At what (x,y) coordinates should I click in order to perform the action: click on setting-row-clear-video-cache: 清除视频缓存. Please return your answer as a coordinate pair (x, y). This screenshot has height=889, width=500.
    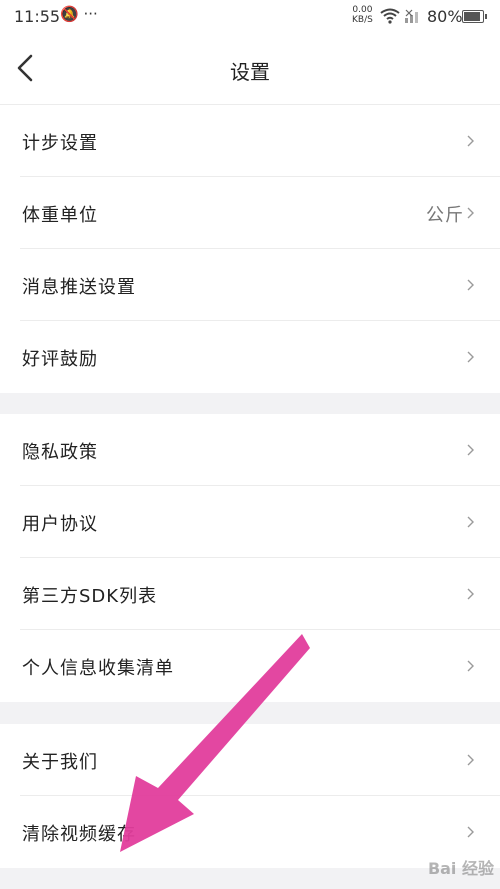
    Looking at the image, I should click on (250, 832).